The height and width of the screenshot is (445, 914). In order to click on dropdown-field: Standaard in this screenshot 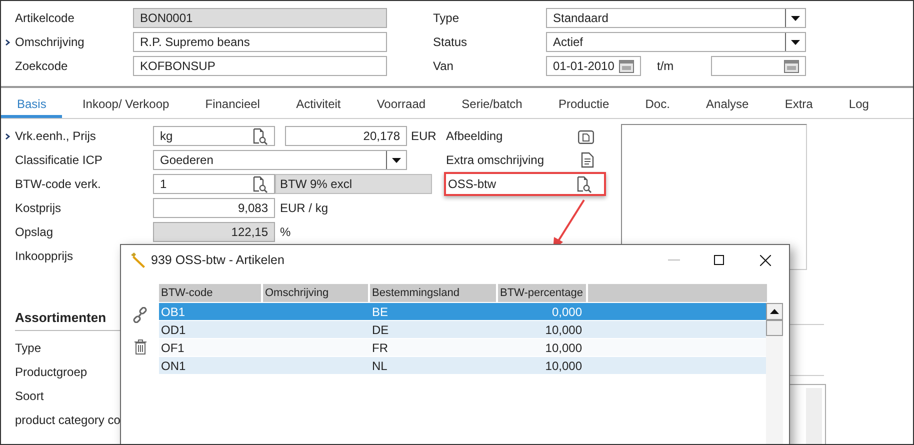, I will do `click(676, 18)`.